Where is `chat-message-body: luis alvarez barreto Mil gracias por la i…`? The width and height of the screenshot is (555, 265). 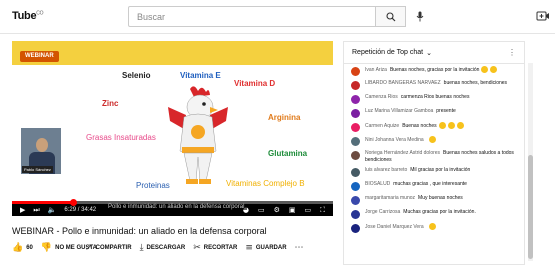 chat-message-body: luis alvarez barreto Mil gracias por la i… is located at coordinates (417, 170).